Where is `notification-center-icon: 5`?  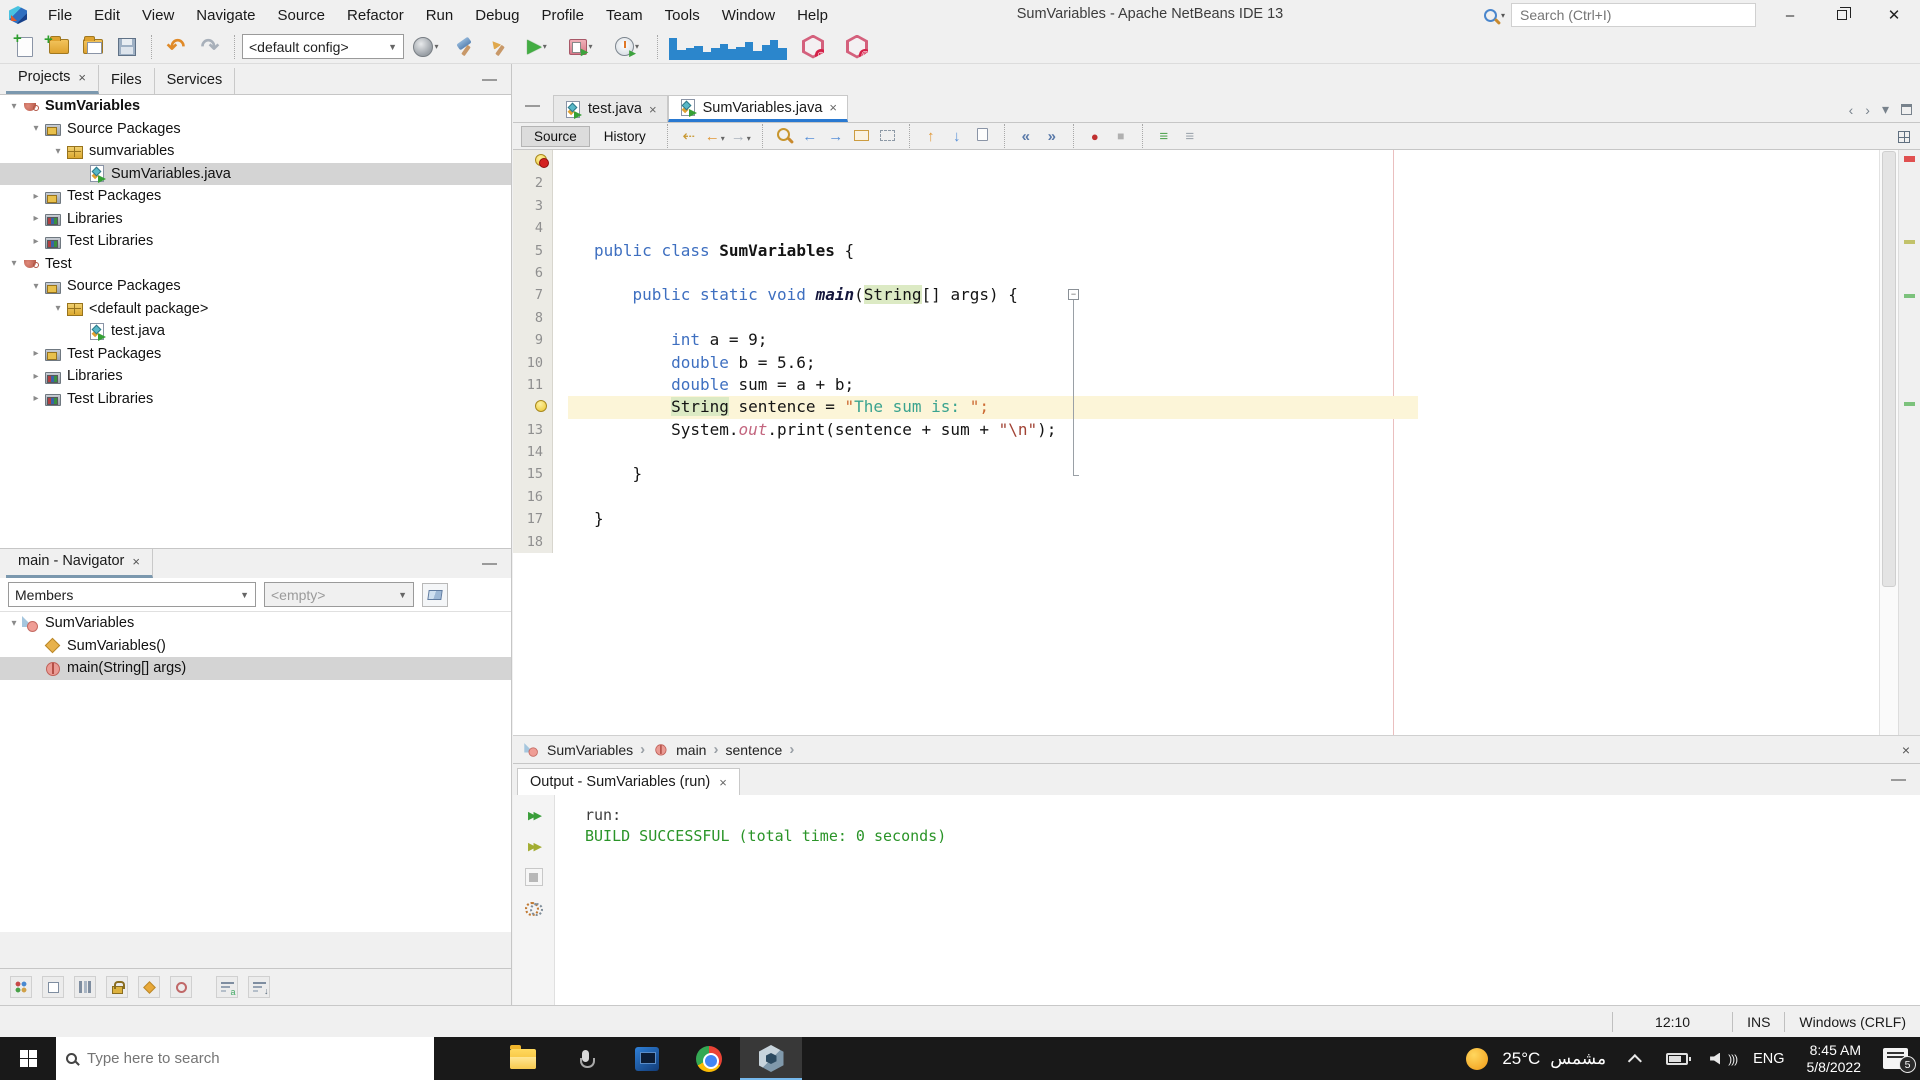 notification-center-icon: 5 is located at coordinates (1899, 1060).